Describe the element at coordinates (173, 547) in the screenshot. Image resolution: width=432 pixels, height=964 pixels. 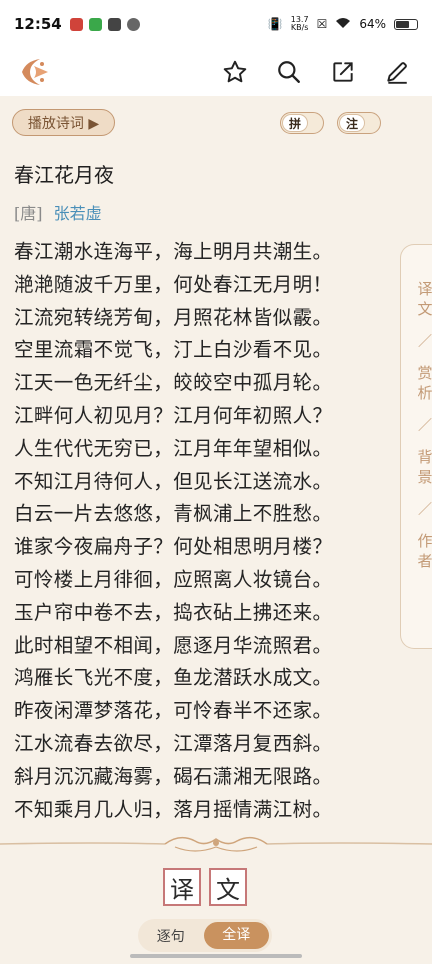
I see `poem-line: 谁家今夜扁舟子？何处相思明月楼？` at that location.